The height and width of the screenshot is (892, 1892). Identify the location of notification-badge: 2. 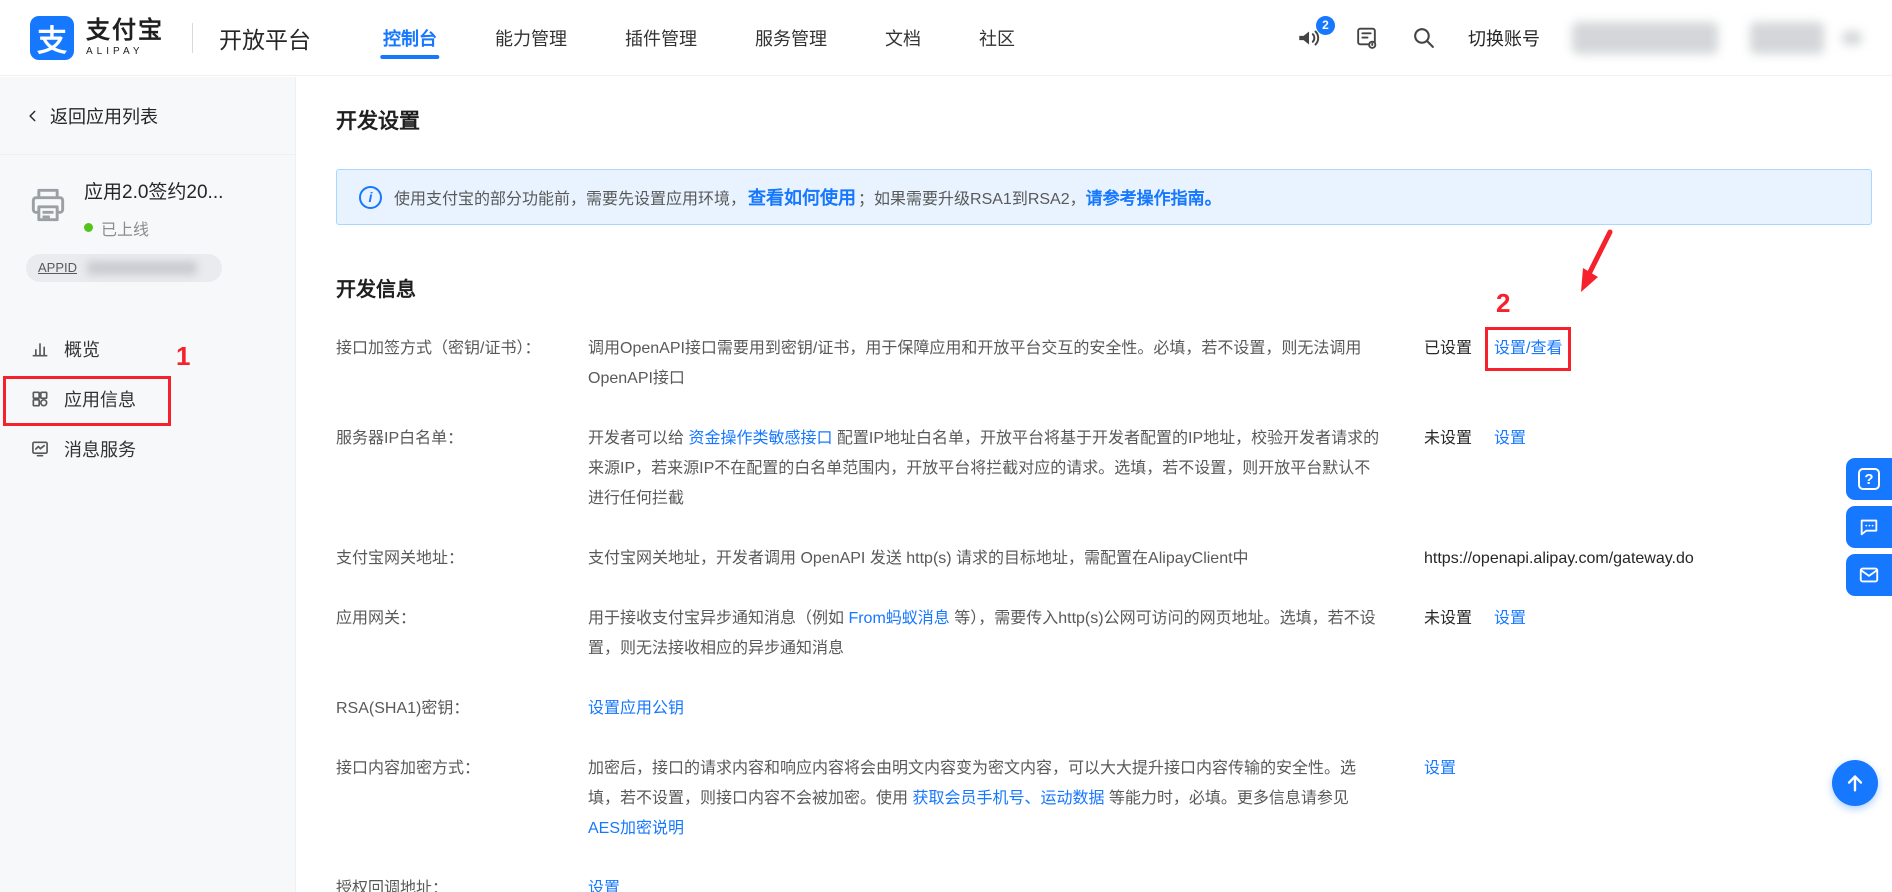
(1325, 25).